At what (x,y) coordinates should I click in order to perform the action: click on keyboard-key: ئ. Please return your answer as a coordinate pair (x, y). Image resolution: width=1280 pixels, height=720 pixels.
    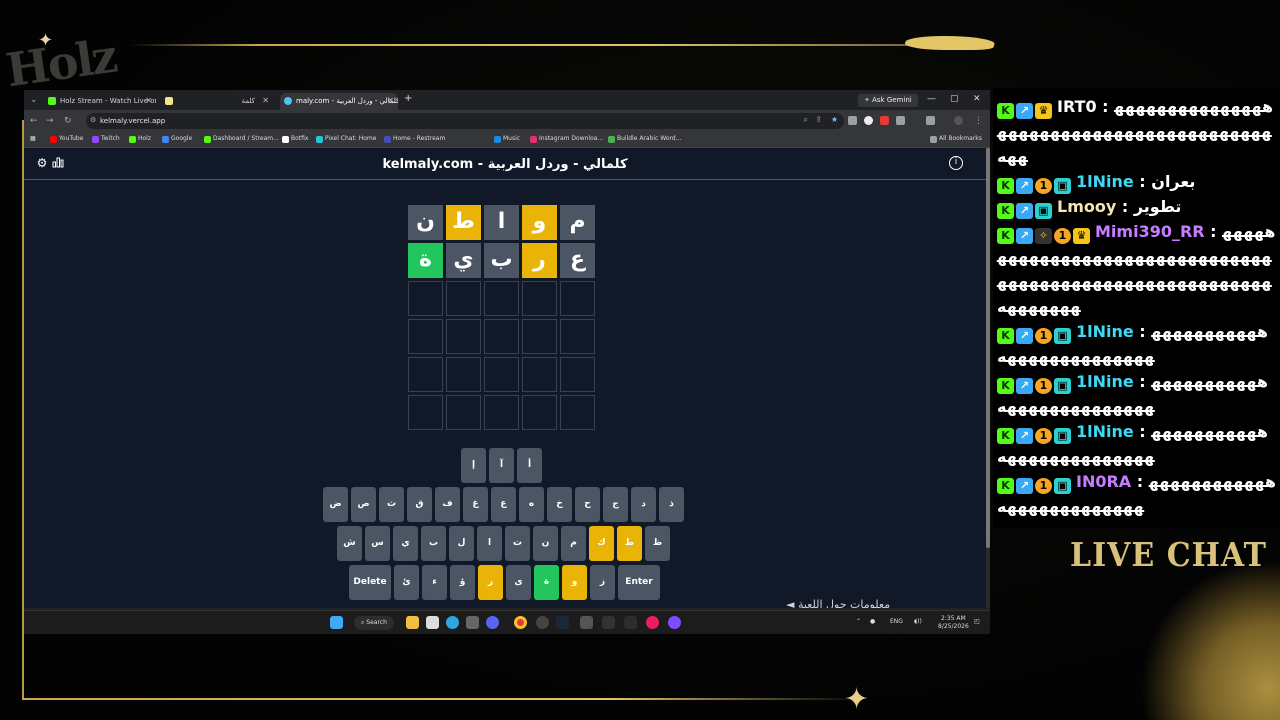
    Looking at the image, I should click on (406, 582).